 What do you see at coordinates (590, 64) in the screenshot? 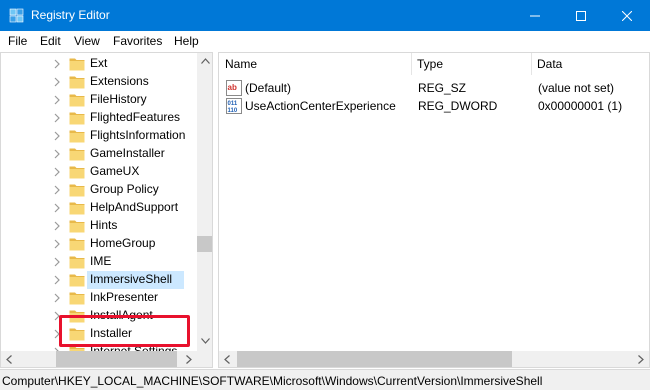
I see `column-header-data: Data` at bounding box center [590, 64].